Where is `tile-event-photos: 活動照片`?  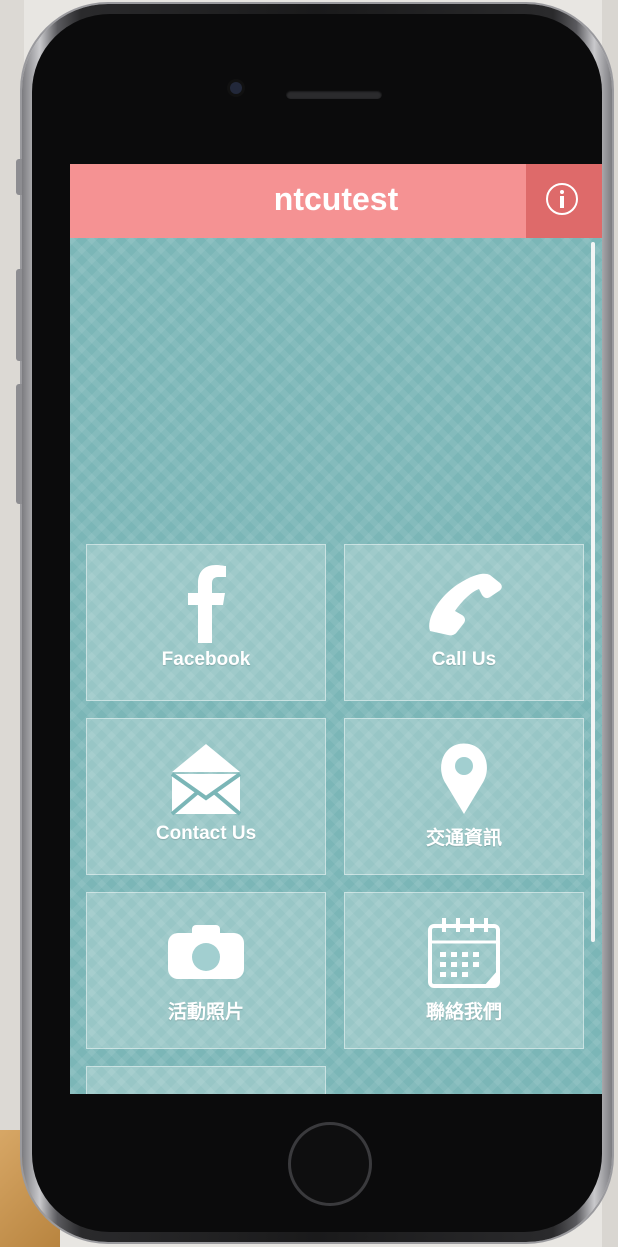 tile-event-photos: 活動照片 is located at coordinates (206, 970).